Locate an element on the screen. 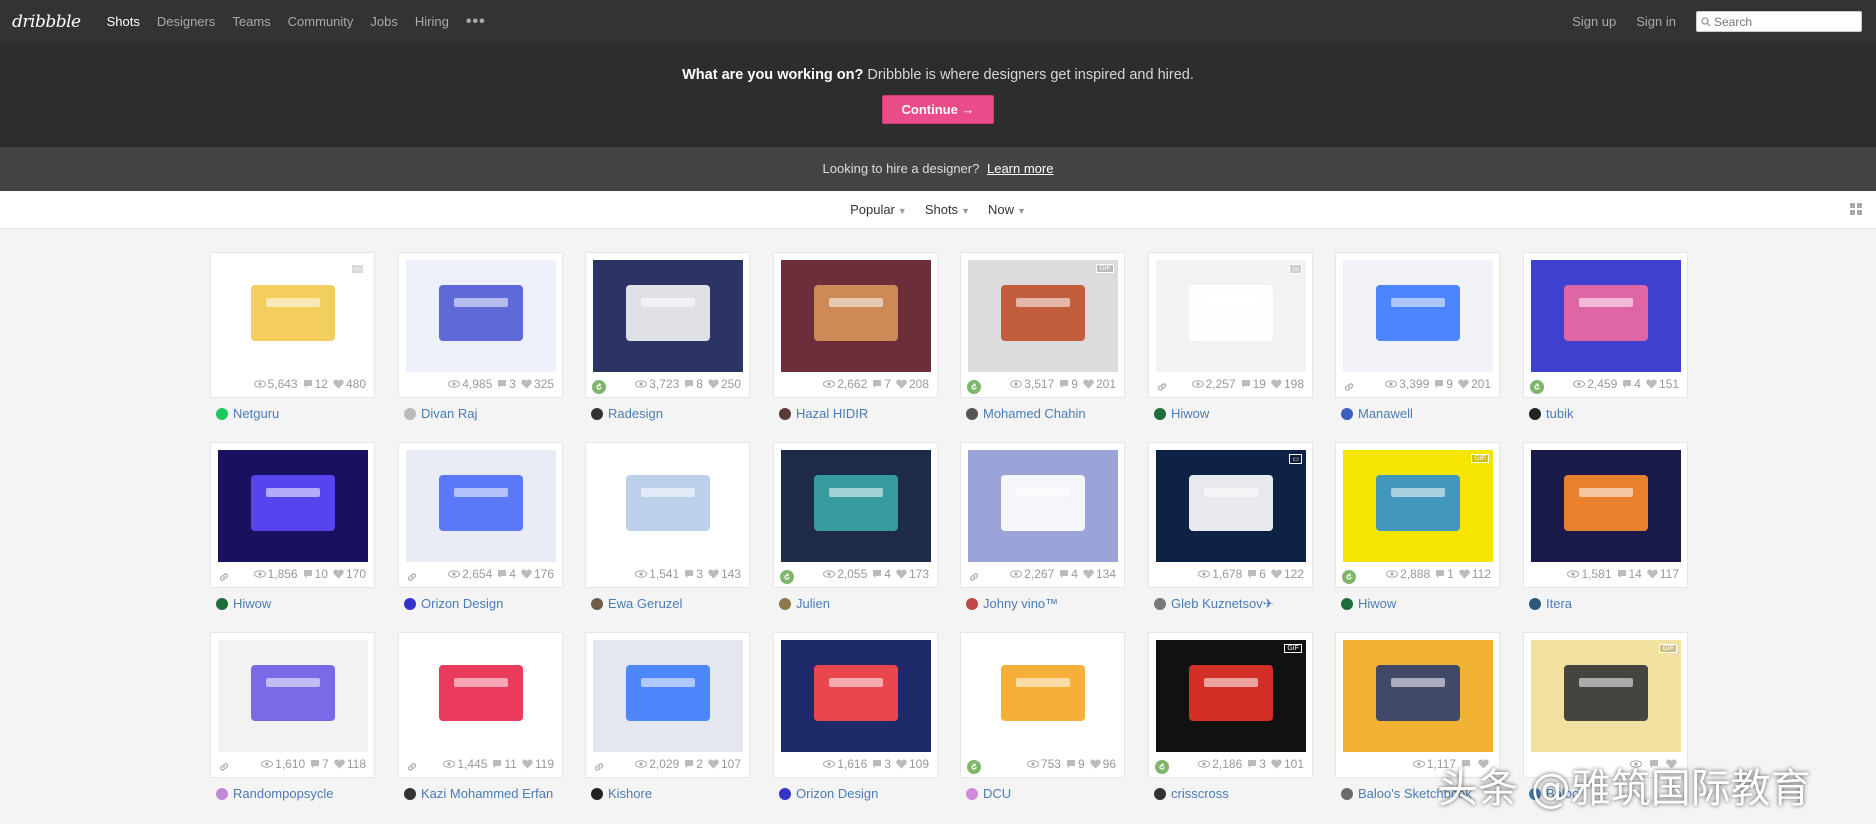 Image resolution: width=1876 pixels, height=824 pixels. shot-card: 1,445 11 119 Kazi Mohammed Erfan is located at coordinates (480, 716).